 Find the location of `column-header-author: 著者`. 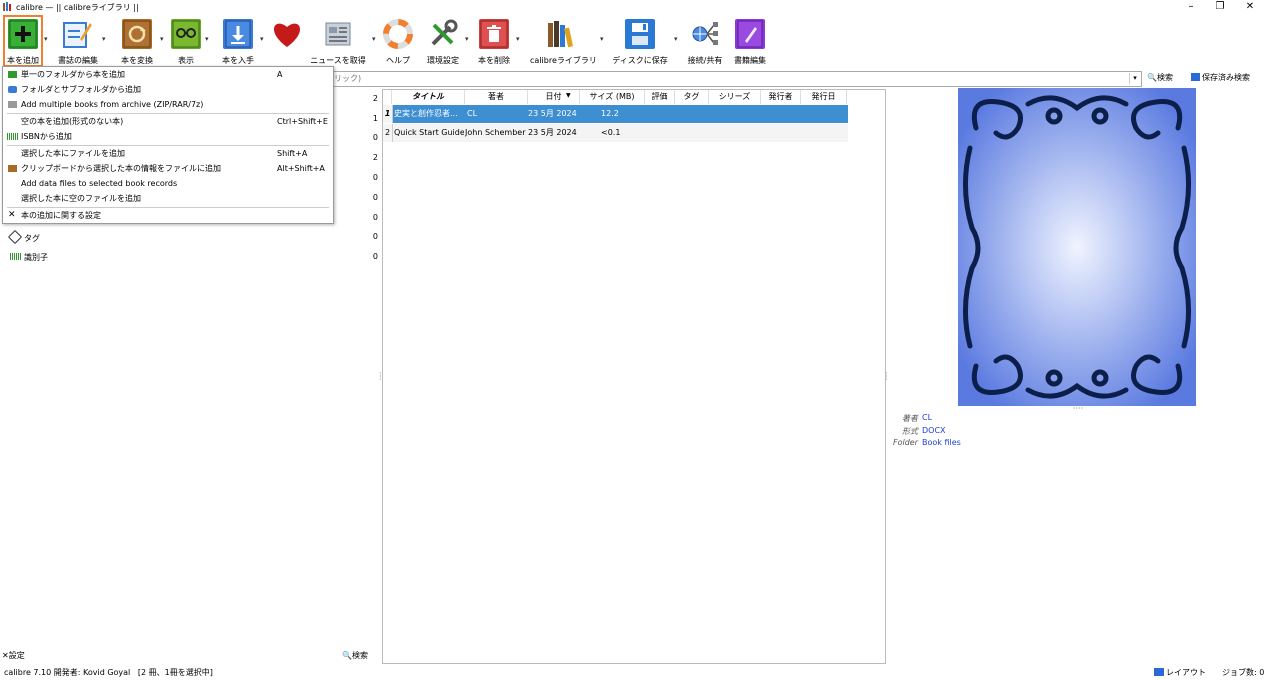

column-header-author: 著者 is located at coordinates (496, 97).